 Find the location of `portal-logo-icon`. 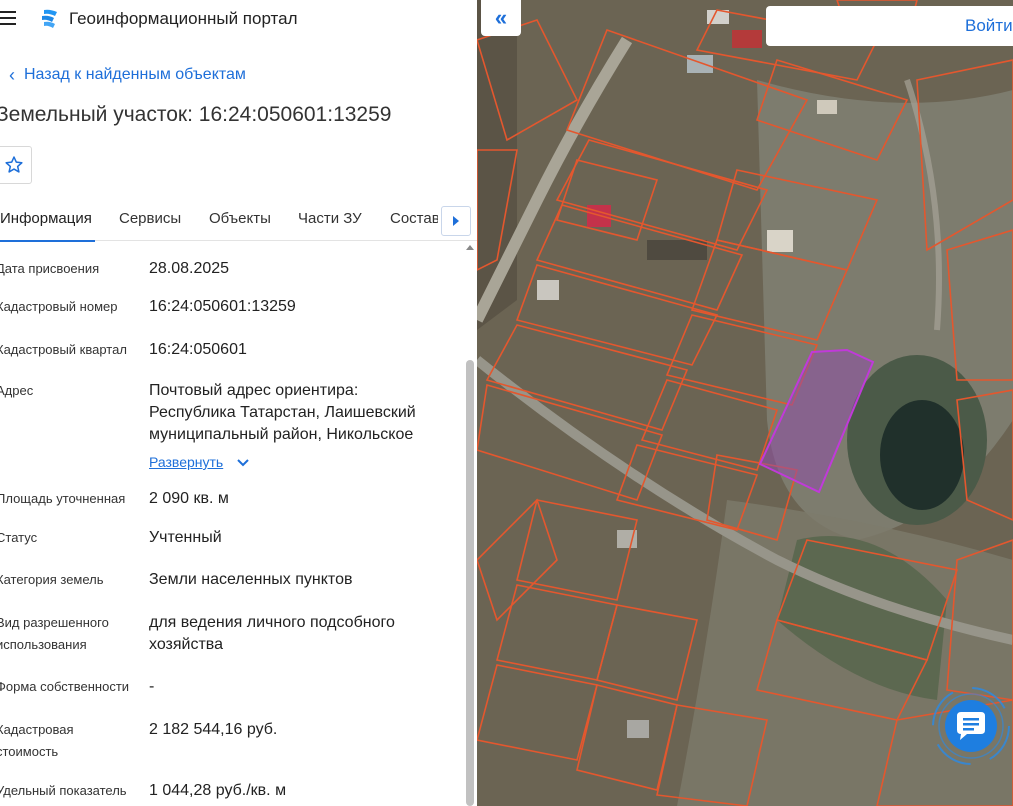

portal-logo-icon is located at coordinates (49, 18).